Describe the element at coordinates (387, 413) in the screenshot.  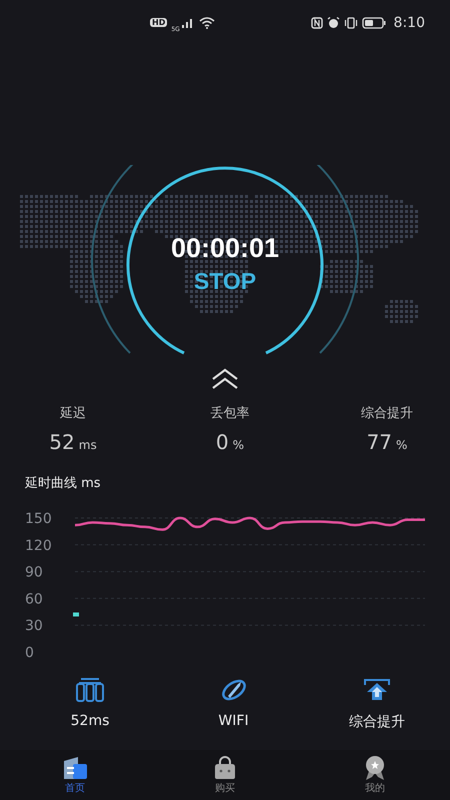
I see `stat-label: 综合提升` at that location.